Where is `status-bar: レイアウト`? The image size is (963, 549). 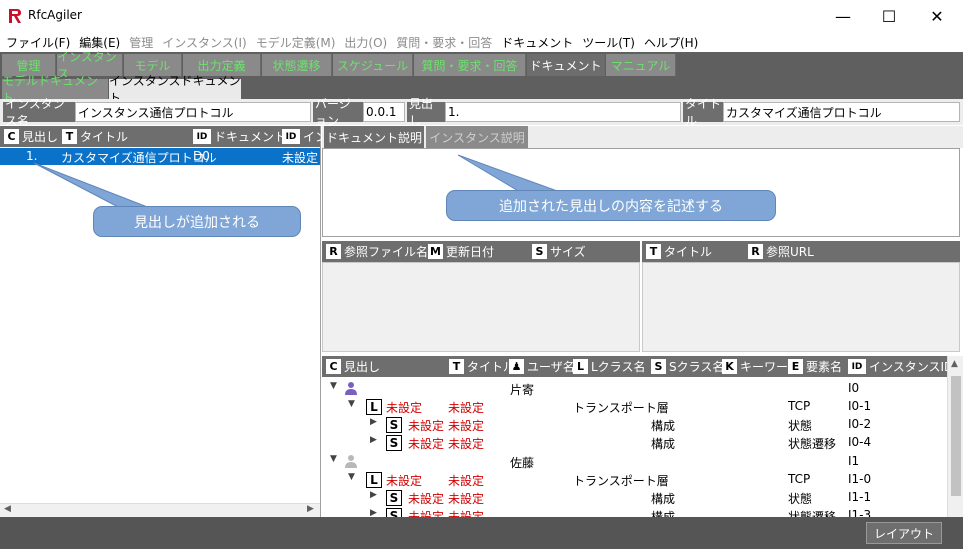
status-bar: レイアウト is located at coordinates (481, 533).